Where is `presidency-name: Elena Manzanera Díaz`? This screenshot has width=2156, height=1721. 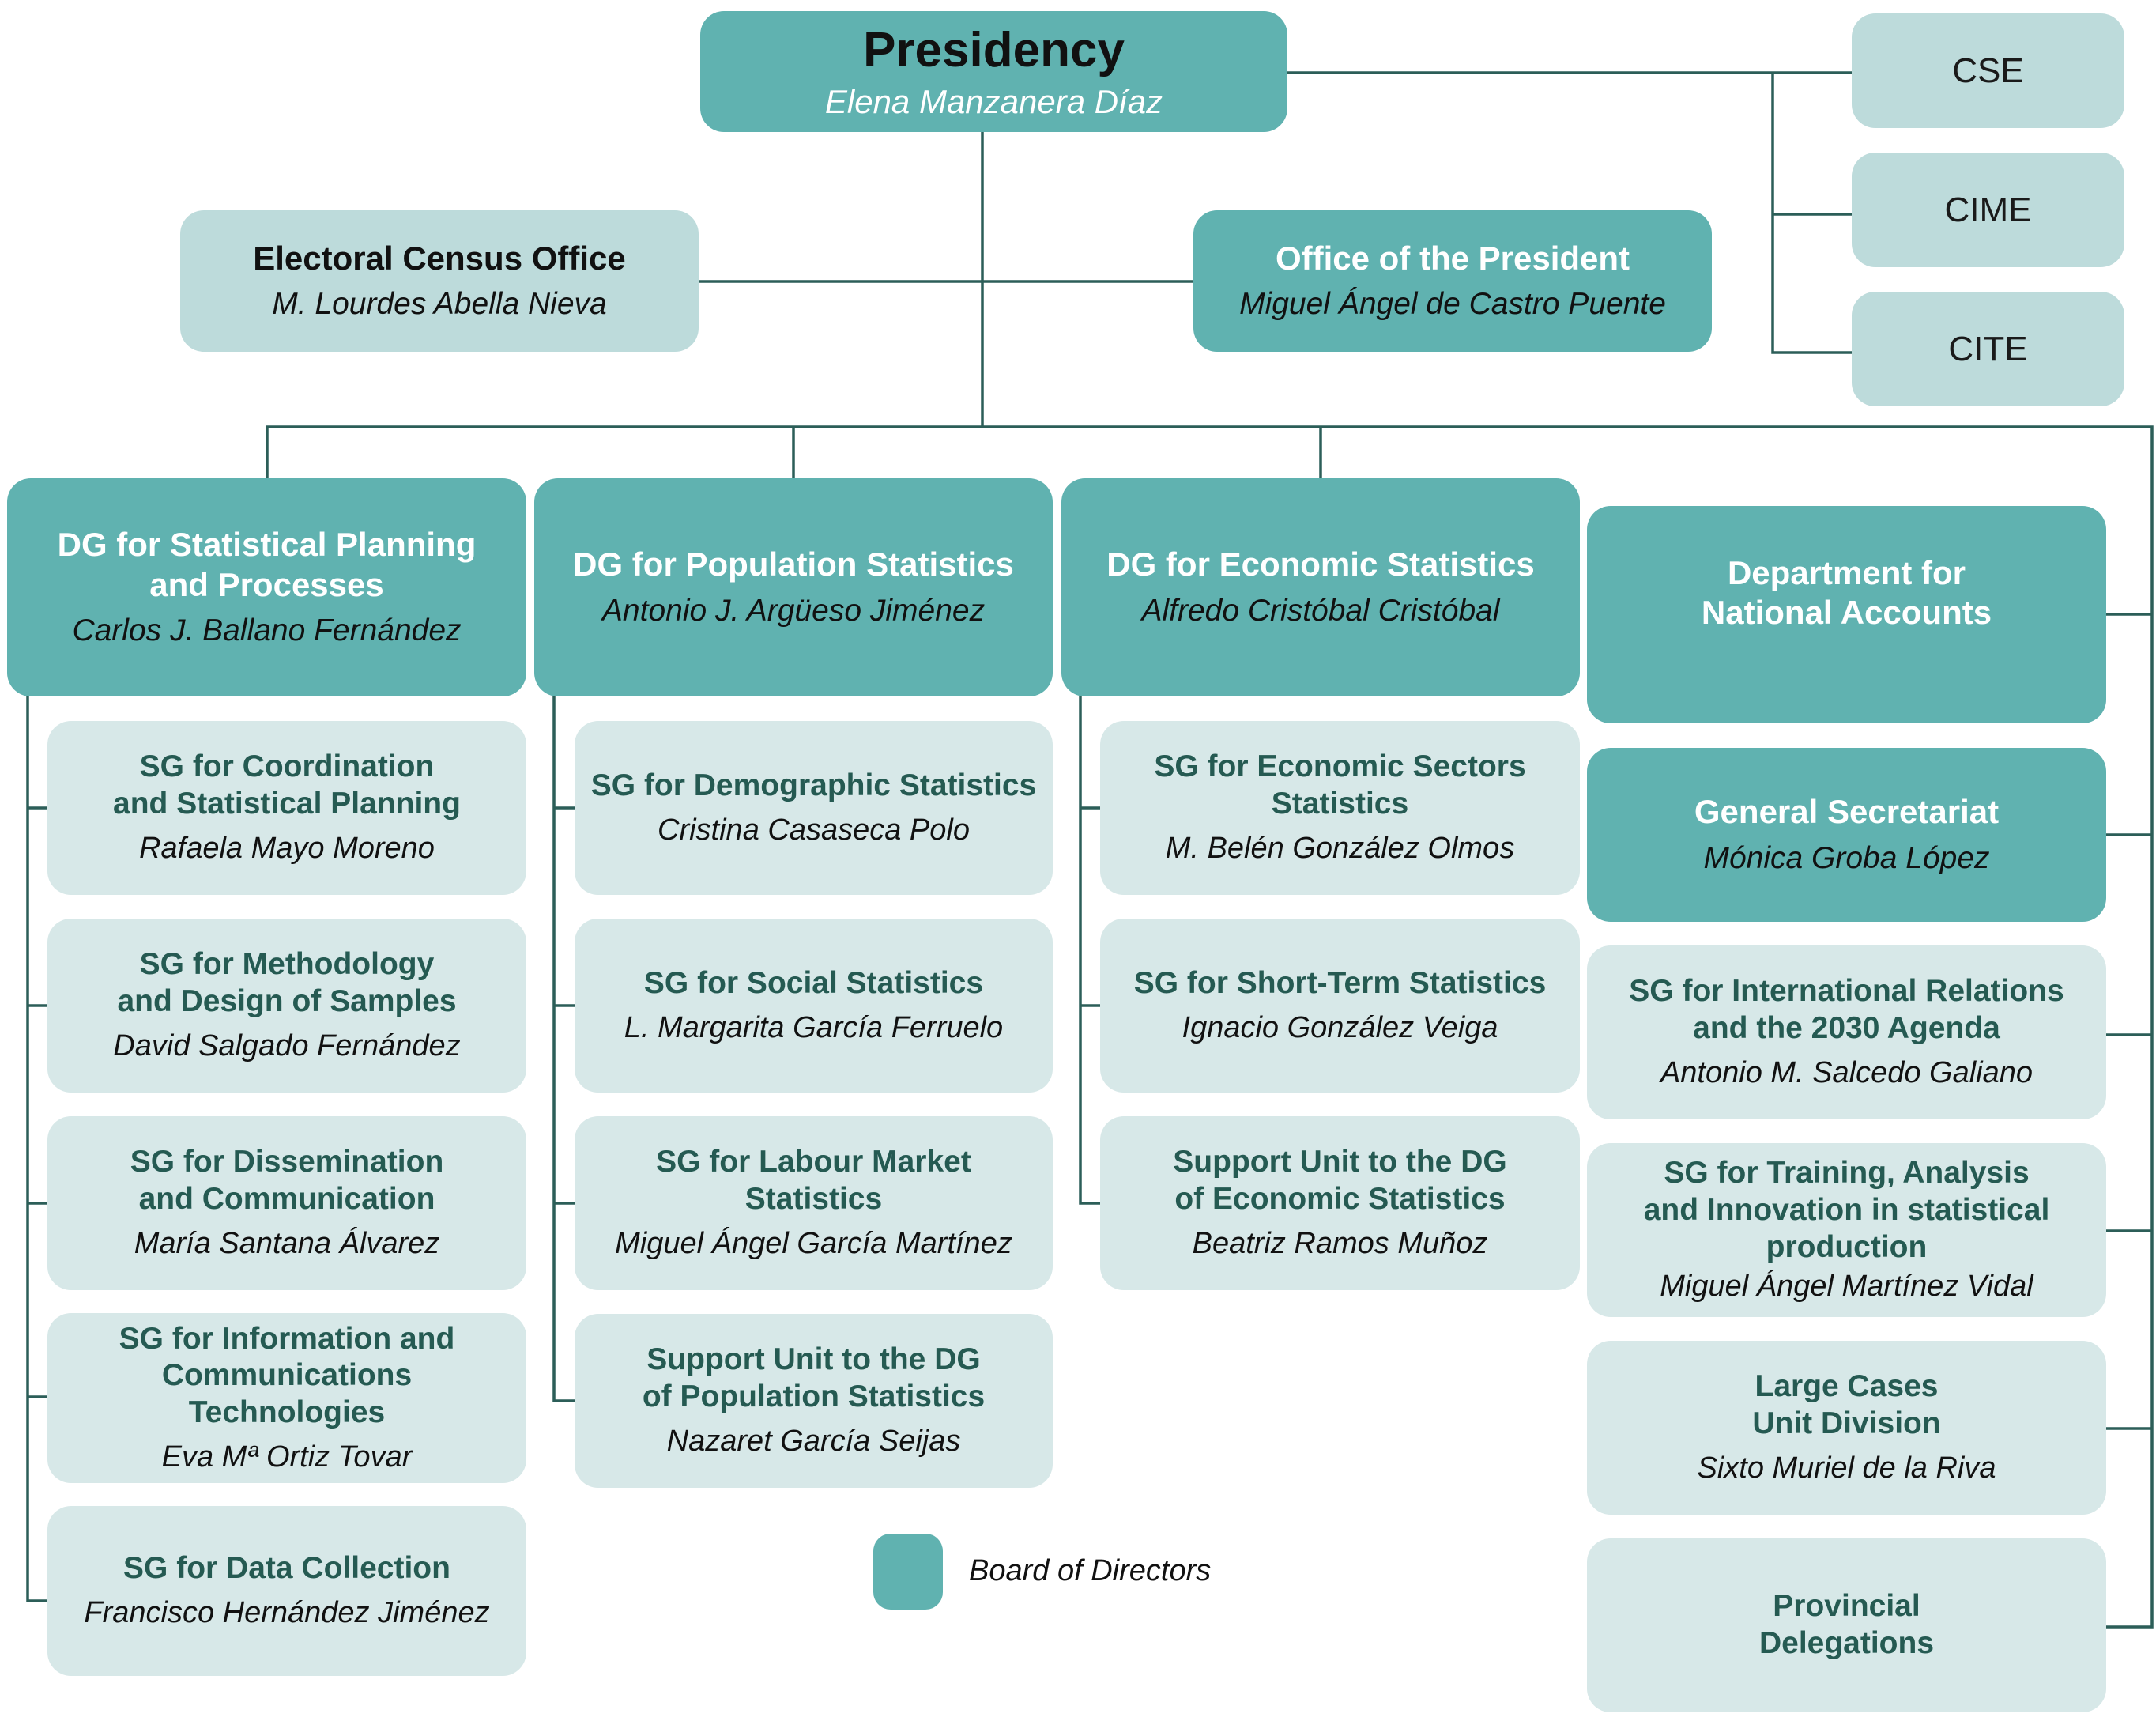
presidency-name: Elena Manzanera Díaz is located at coordinates (993, 101).